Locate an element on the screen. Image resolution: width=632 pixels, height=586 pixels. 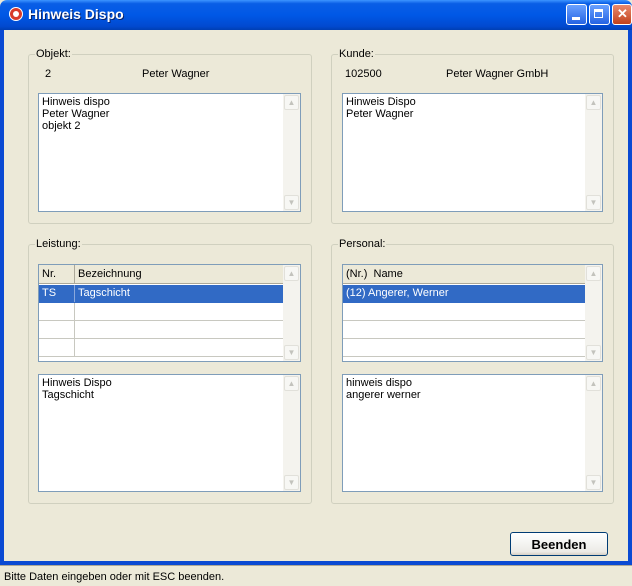
kunde-legend: Kunde: is located at coordinates (356, 54).